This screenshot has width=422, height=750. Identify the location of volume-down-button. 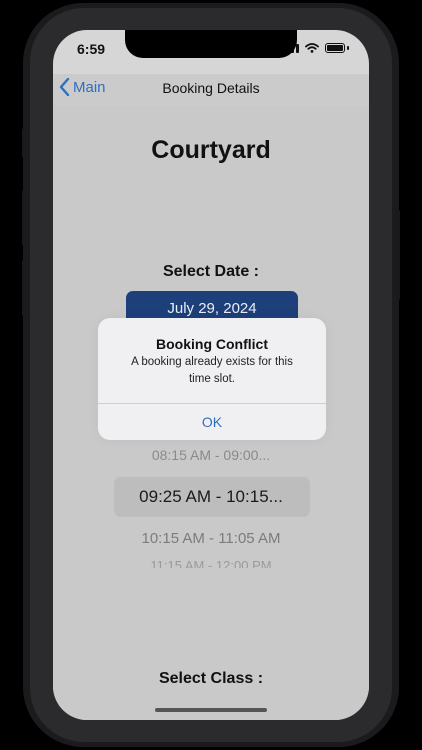
(24, 288).